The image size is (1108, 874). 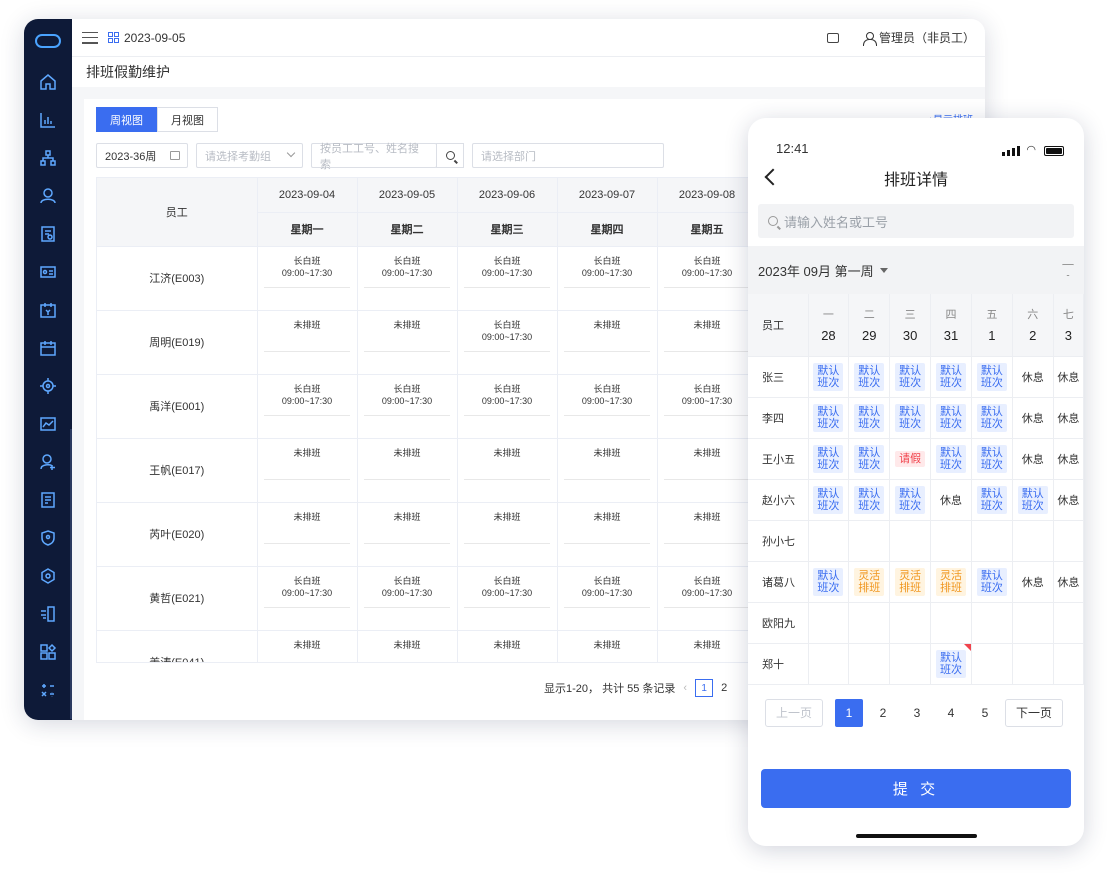 What do you see at coordinates (48, 348) in the screenshot?
I see `calendar-icon` at bounding box center [48, 348].